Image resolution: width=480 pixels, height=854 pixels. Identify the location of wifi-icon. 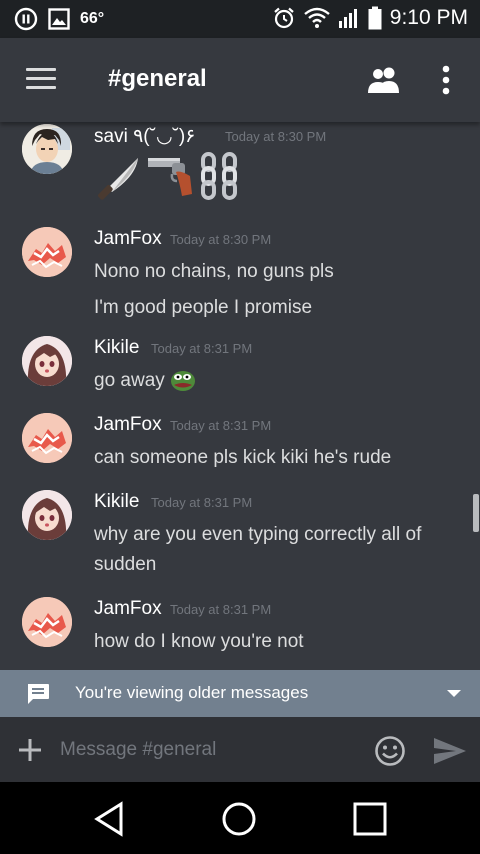
(317, 17).